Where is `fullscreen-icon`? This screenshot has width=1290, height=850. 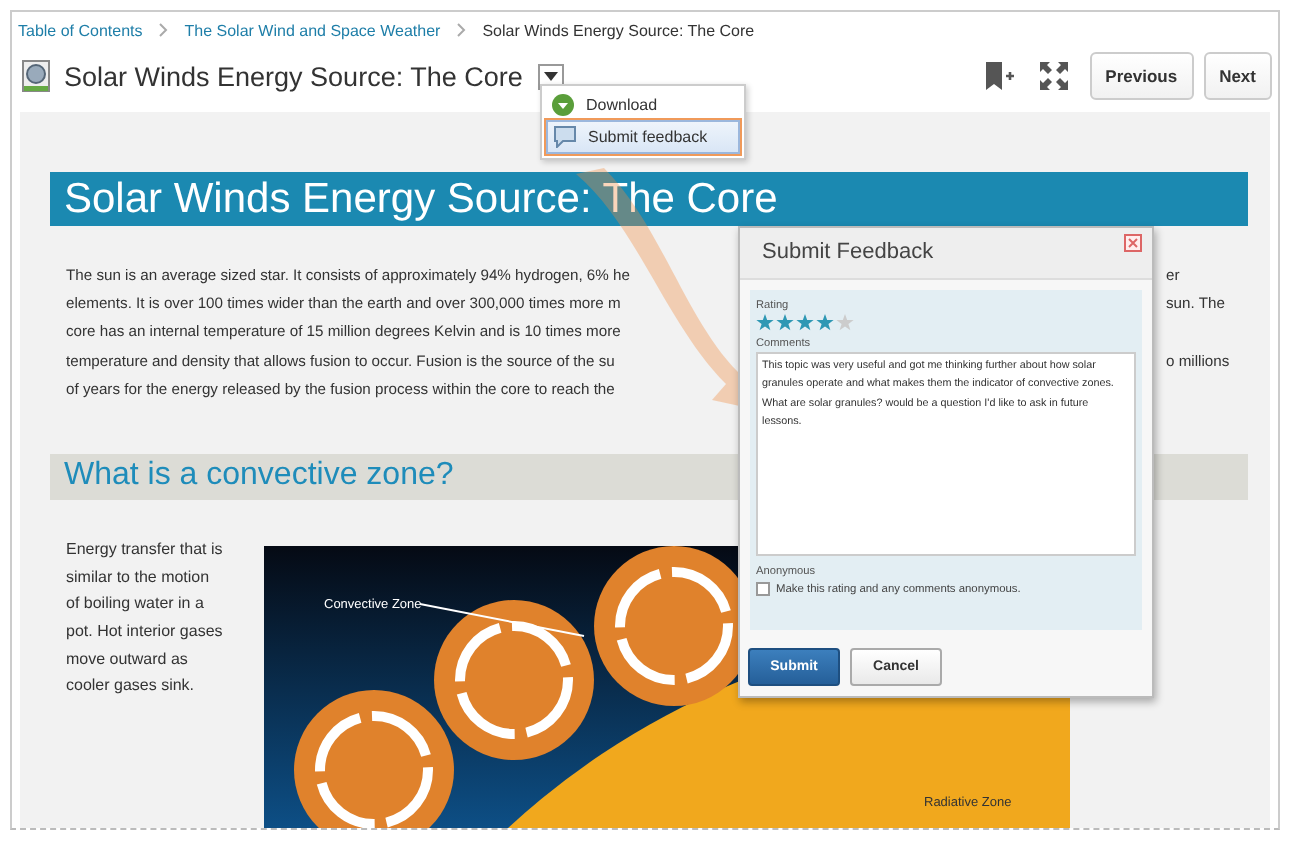 fullscreen-icon is located at coordinates (1053, 76).